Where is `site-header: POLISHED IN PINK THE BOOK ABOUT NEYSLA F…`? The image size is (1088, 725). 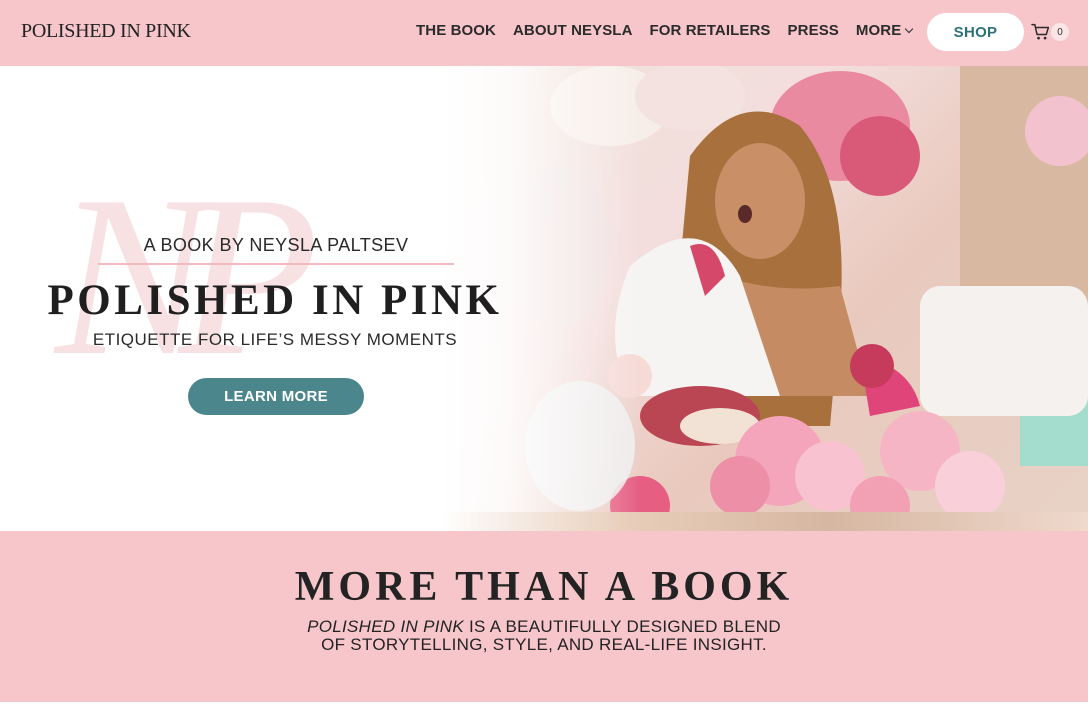
site-header: POLISHED IN PINK THE BOOK ABOUT NEYSLA F… is located at coordinates (544, 33).